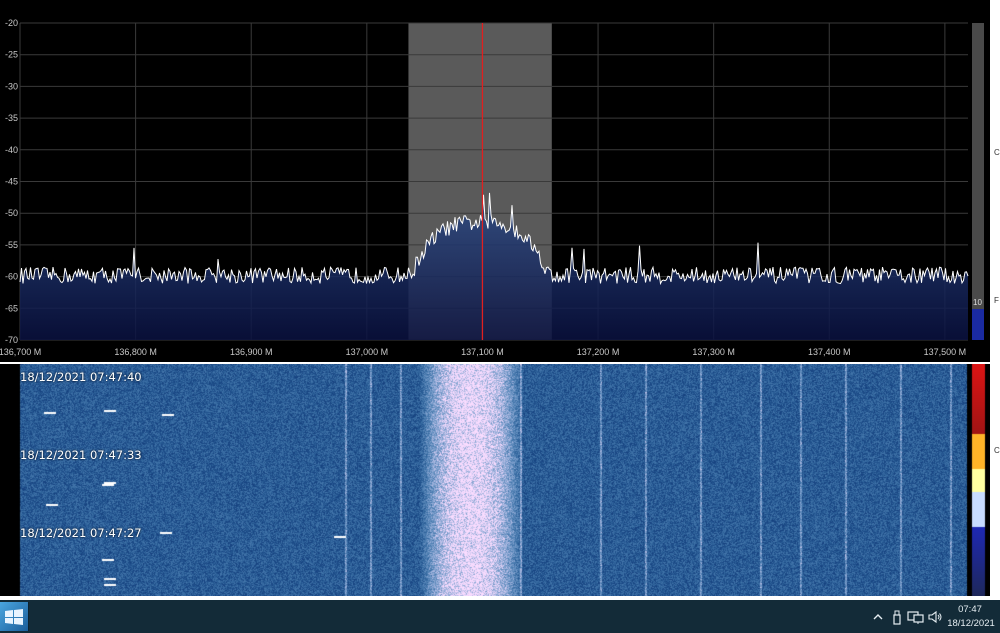 This screenshot has width=1000, height=633. I want to click on start-button, so click(14, 616).